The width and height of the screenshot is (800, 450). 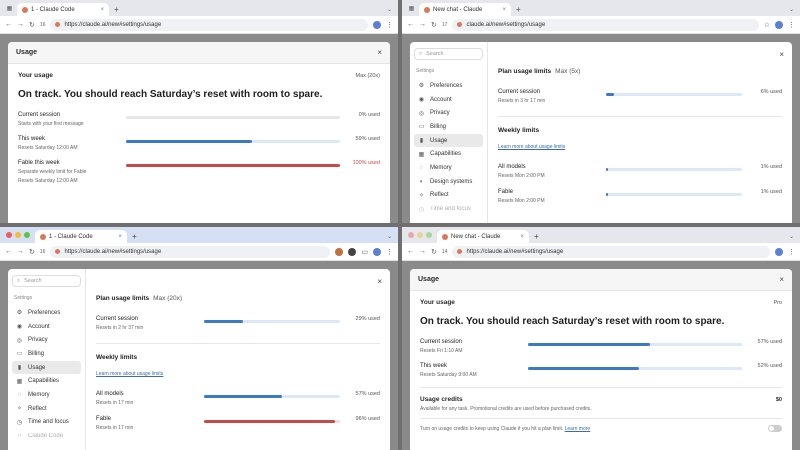 What do you see at coordinates (421, 167) in the screenshot?
I see `memory-icon: ◌` at bounding box center [421, 167].